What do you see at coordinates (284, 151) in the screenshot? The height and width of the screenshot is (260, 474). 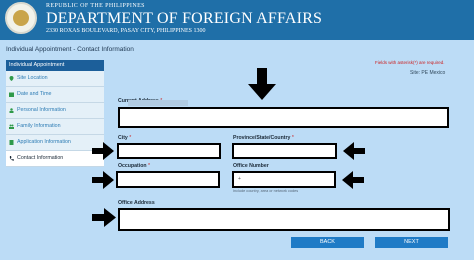 I see `province-input` at bounding box center [284, 151].